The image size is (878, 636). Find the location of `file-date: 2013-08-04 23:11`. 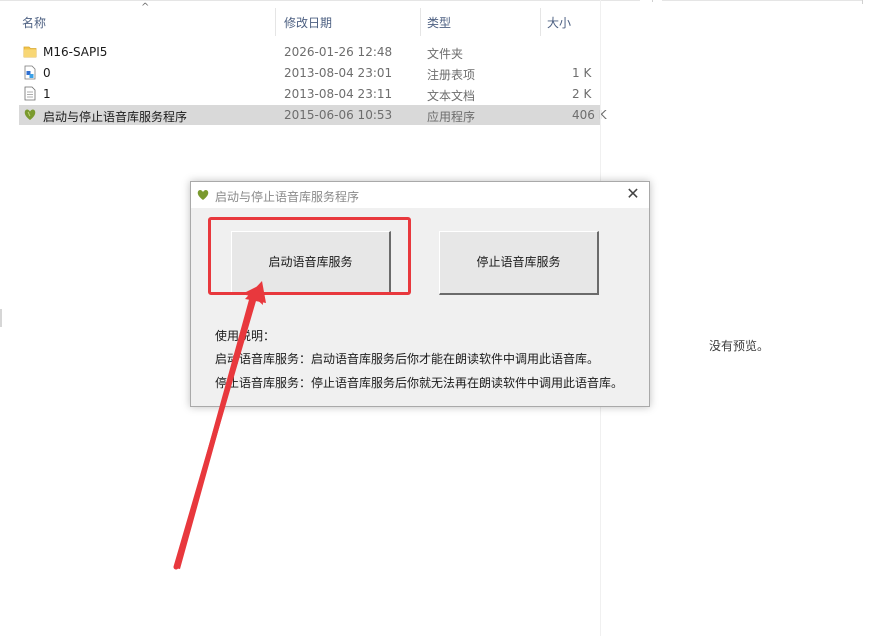

file-date: 2013-08-04 23:11 is located at coordinates (338, 94).